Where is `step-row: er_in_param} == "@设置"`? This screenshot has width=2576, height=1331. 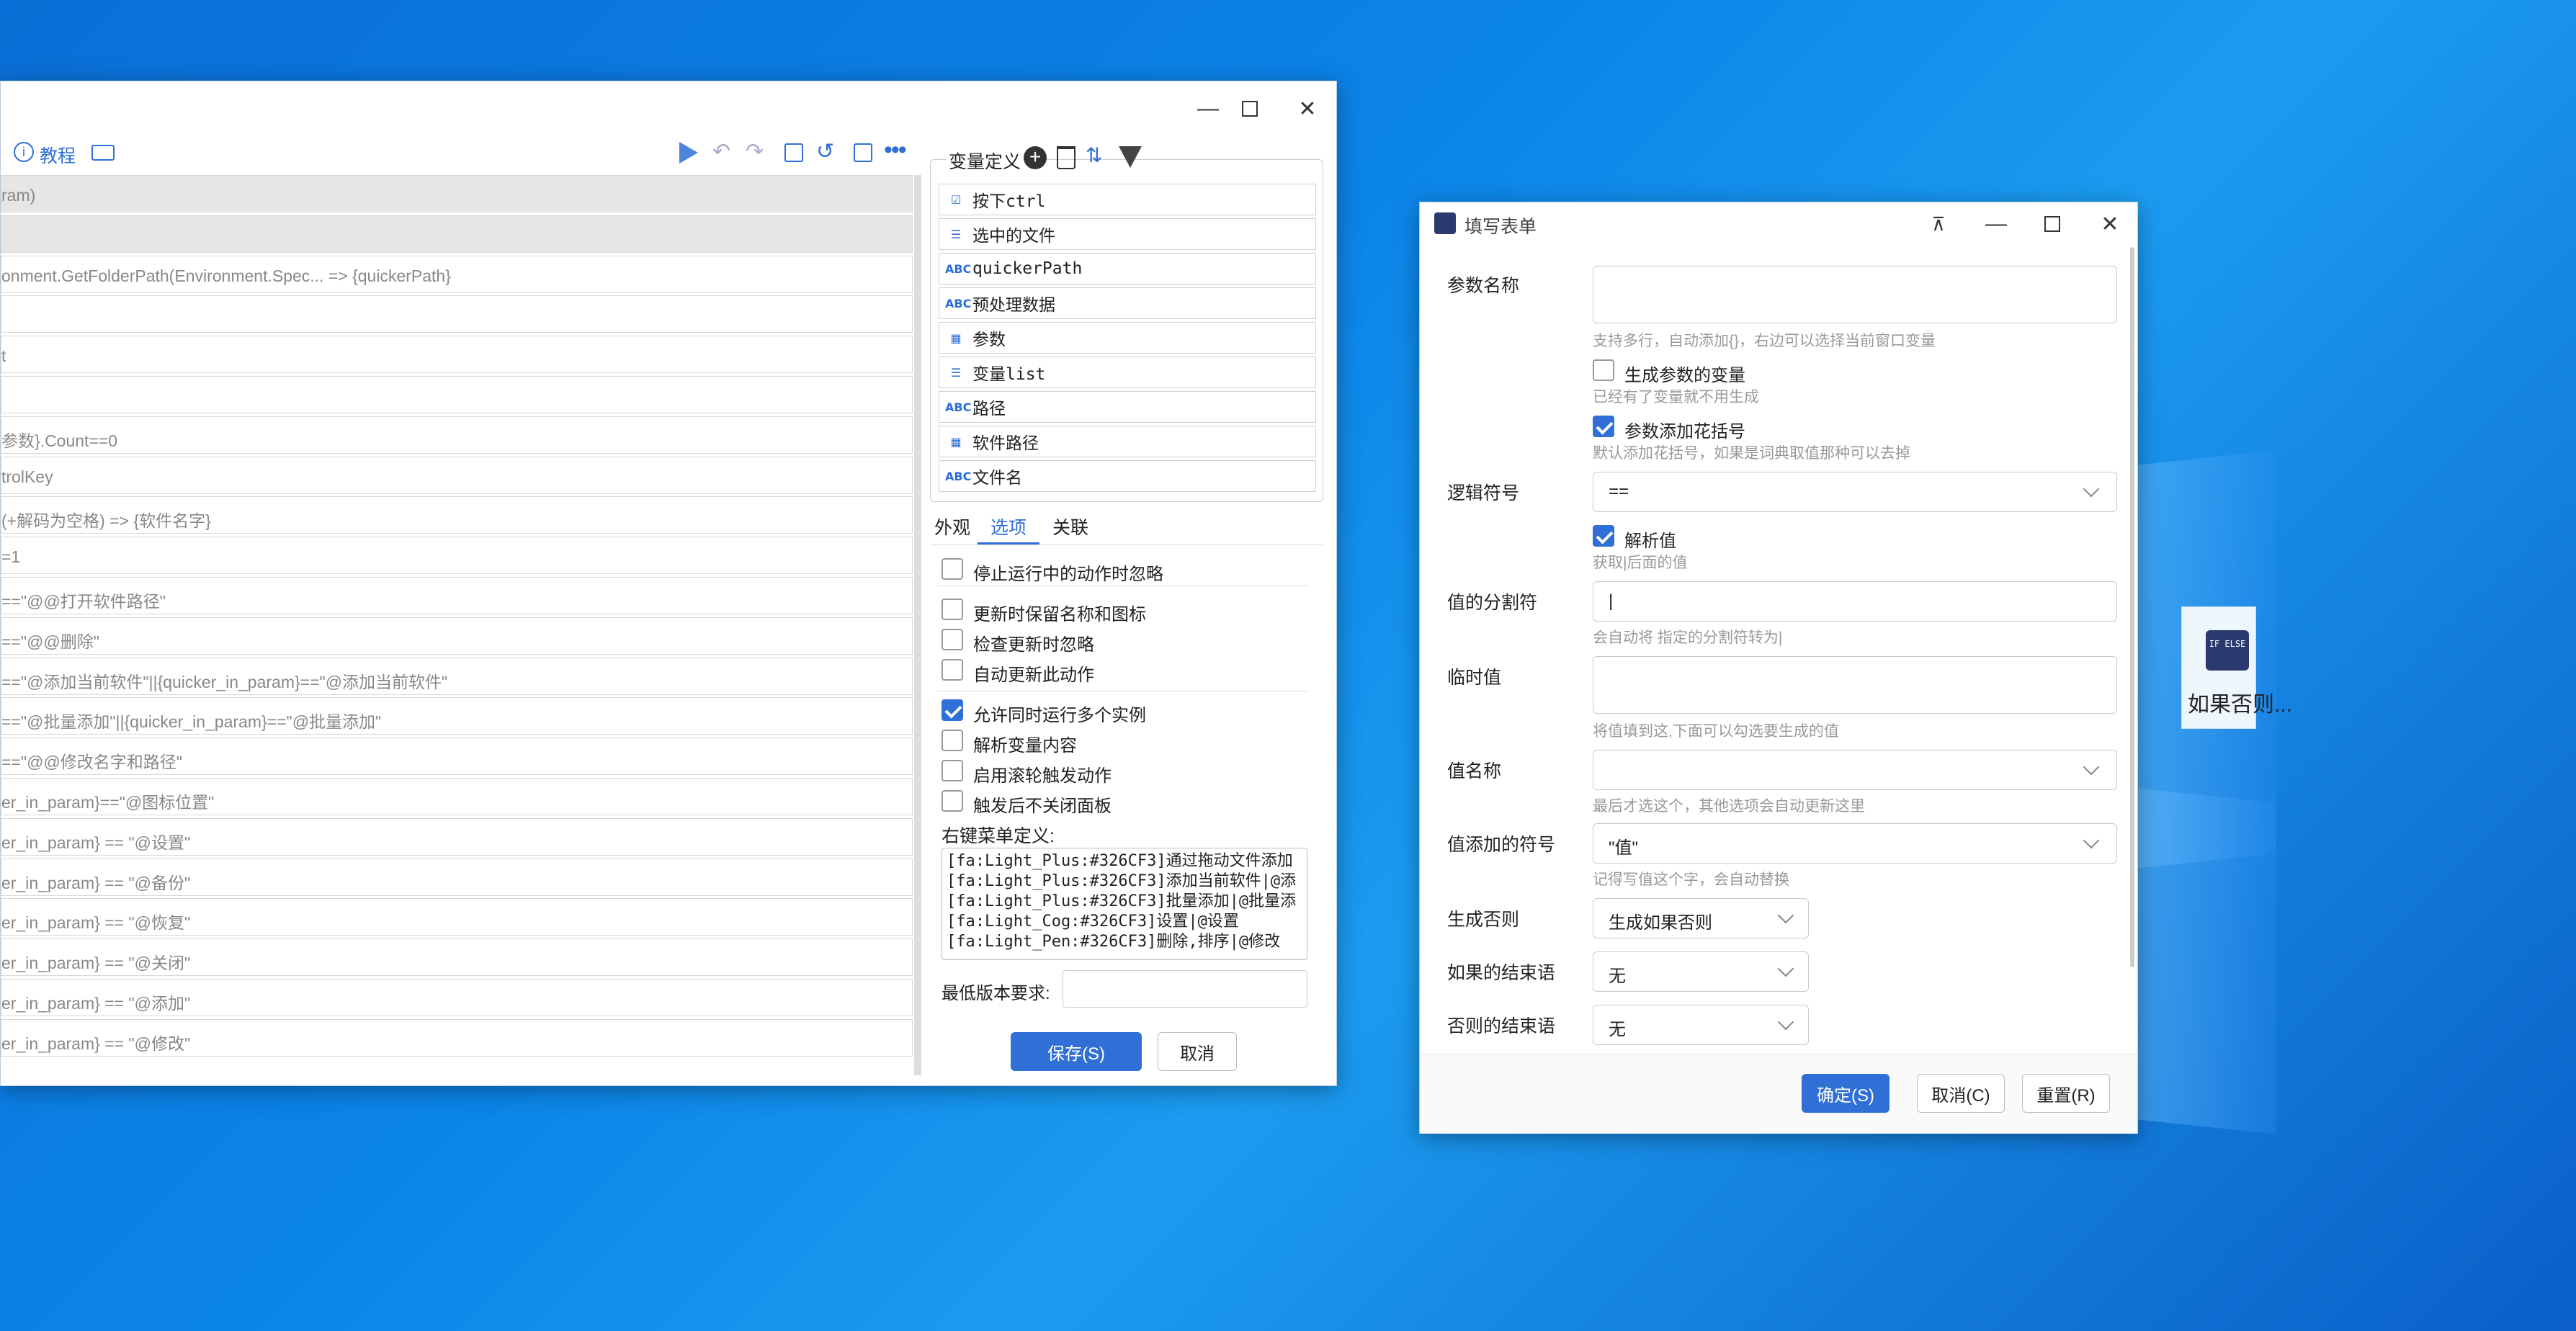 step-row: er_in_param} == "@设置" is located at coordinates (457, 837).